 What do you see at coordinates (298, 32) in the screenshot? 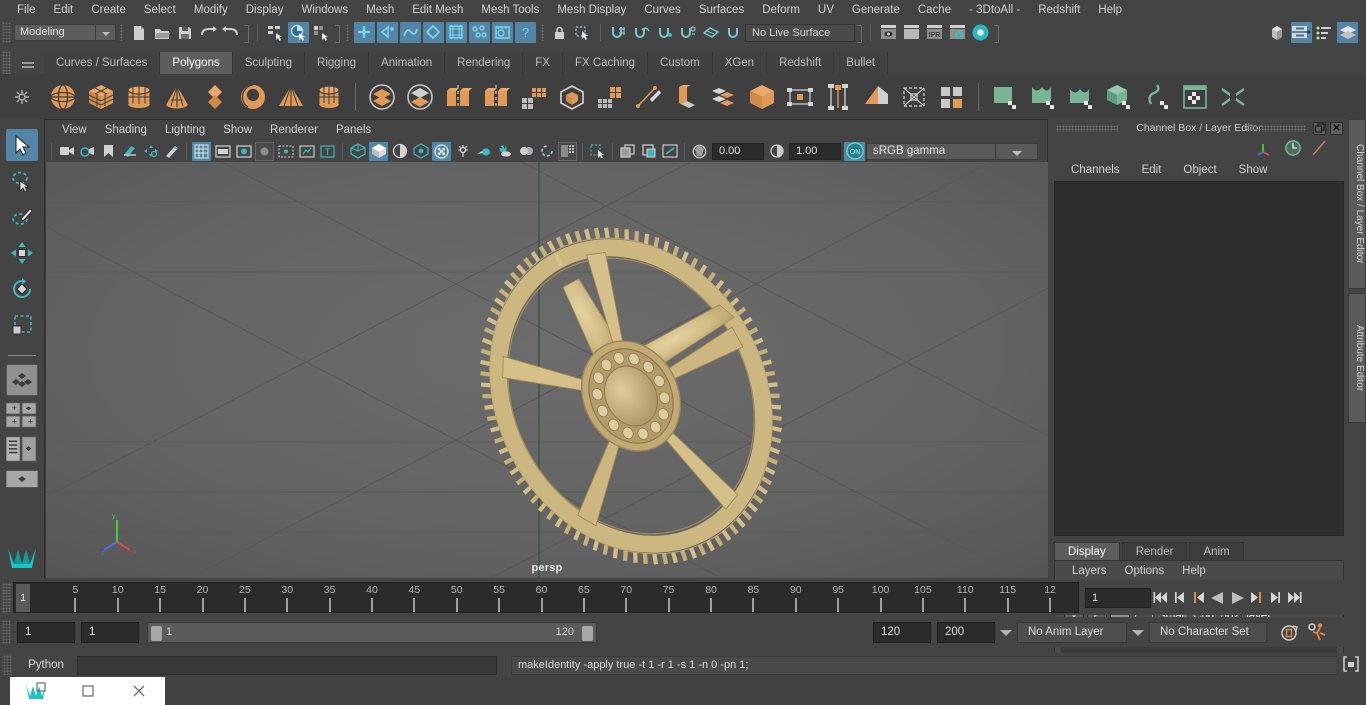
I see `select-by-object-icon` at bounding box center [298, 32].